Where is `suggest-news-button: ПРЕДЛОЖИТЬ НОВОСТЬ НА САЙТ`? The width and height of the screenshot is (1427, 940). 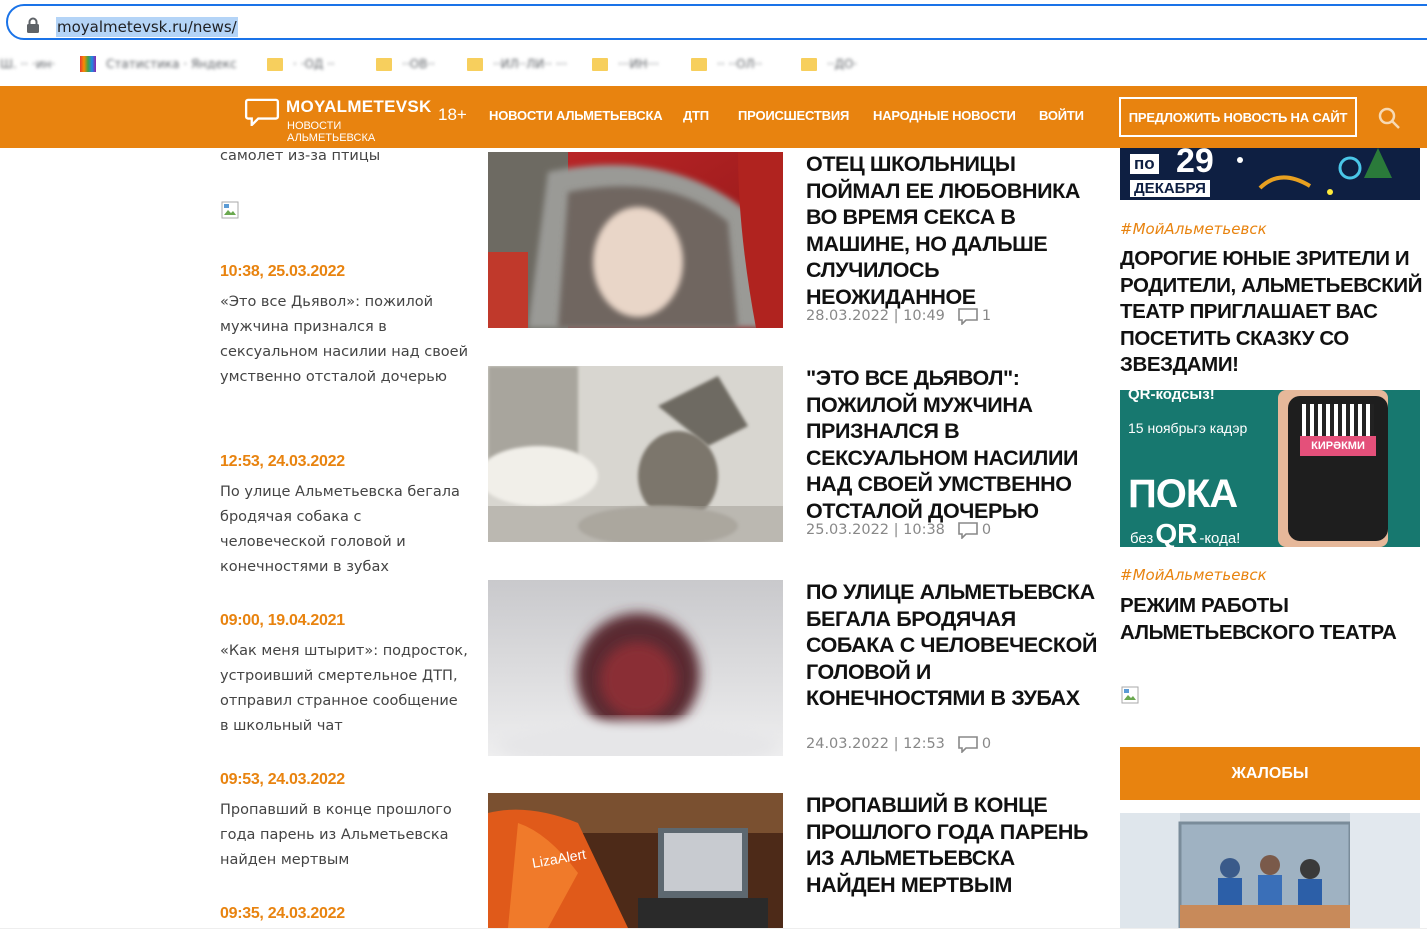
suggest-news-button: ПРЕДЛОЖИТЬ НОВОСТЬ НА САЙТ is located at coordinates (1238, 117).